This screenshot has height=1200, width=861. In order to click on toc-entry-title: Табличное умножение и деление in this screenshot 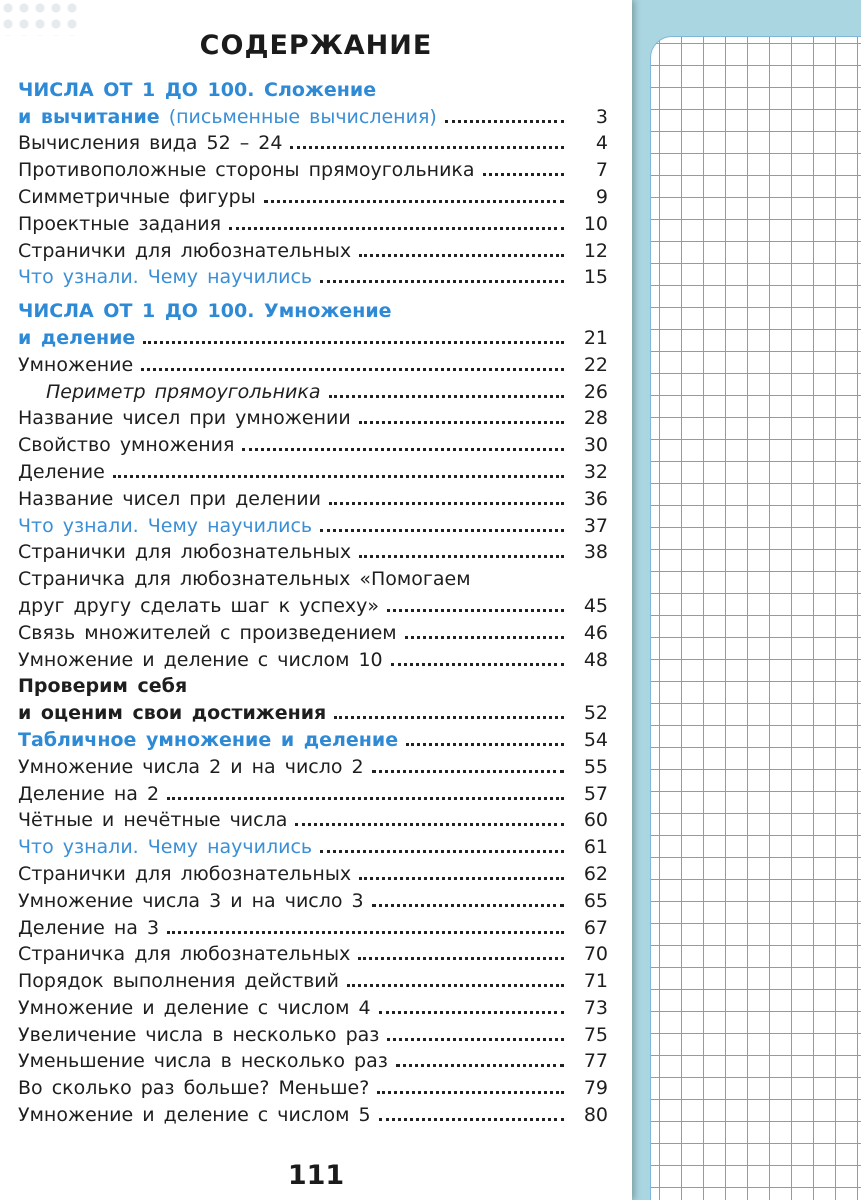, I will do `click(208, 740)`.